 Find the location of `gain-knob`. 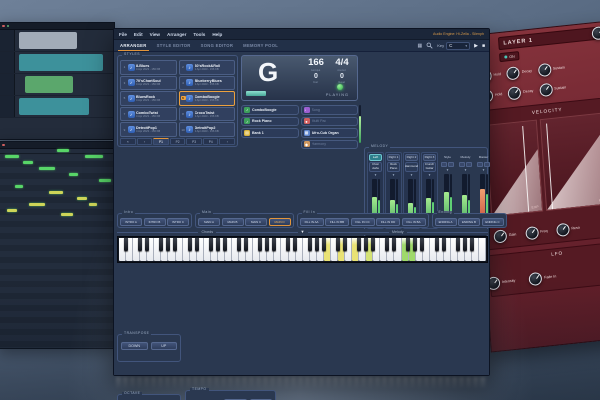

gain-knob is located at coordinates (500, 236).